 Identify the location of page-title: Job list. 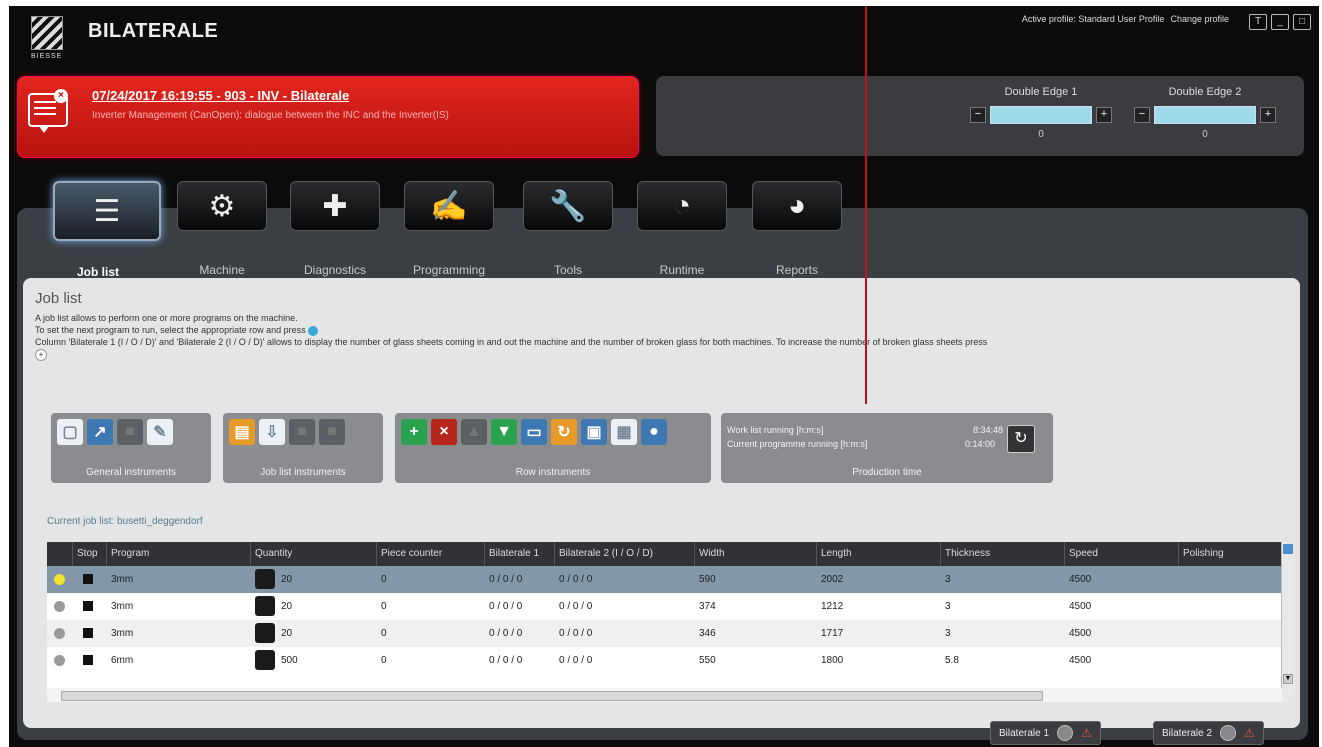
(58, 298).